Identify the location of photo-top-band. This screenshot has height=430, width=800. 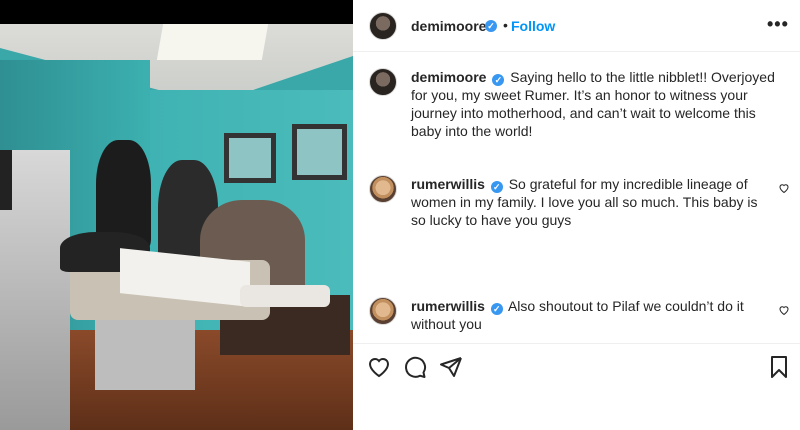
(176, 12).